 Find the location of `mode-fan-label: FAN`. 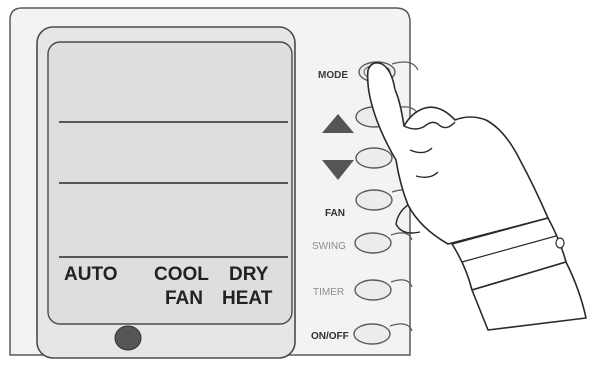

mode-fan-label: FAN is located at coordinates (184, 298).